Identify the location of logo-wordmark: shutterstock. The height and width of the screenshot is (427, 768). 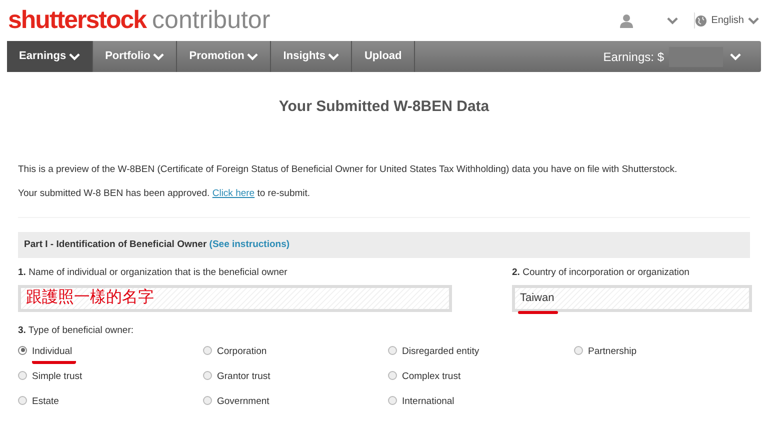
(77, 20).